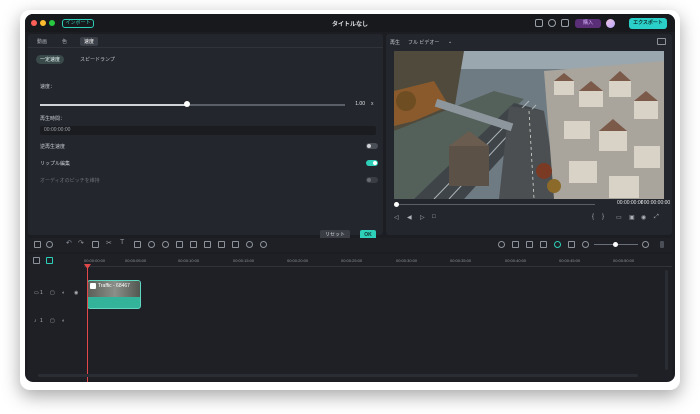  I want to click on prev-frame-icon: ◁, so click(396, 217).